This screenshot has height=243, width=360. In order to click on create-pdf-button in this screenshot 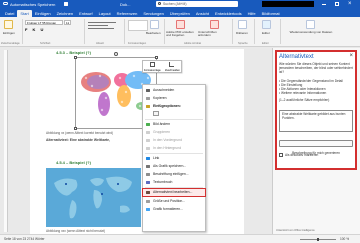, I will do `click(180, 24)`.